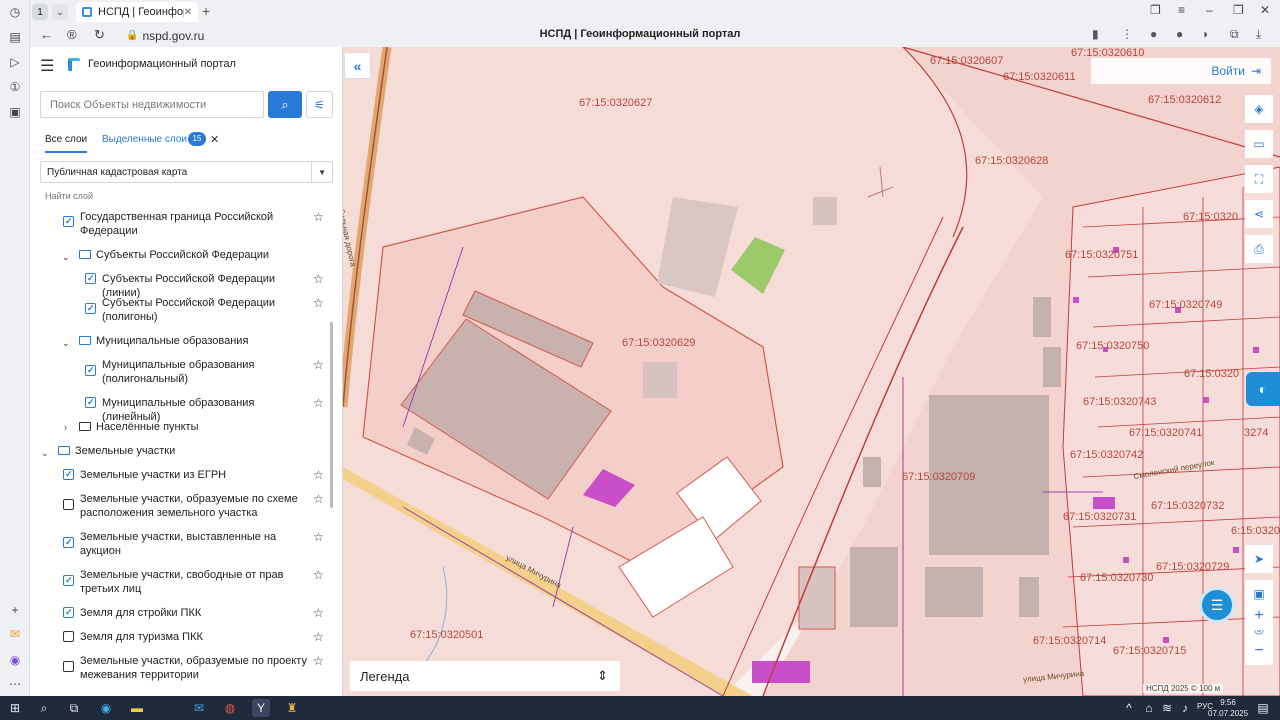 Image resolution: width=1280 pixels, height=720 pixels. I want to click on wifi-icon: ≋, so click(1167, 708).